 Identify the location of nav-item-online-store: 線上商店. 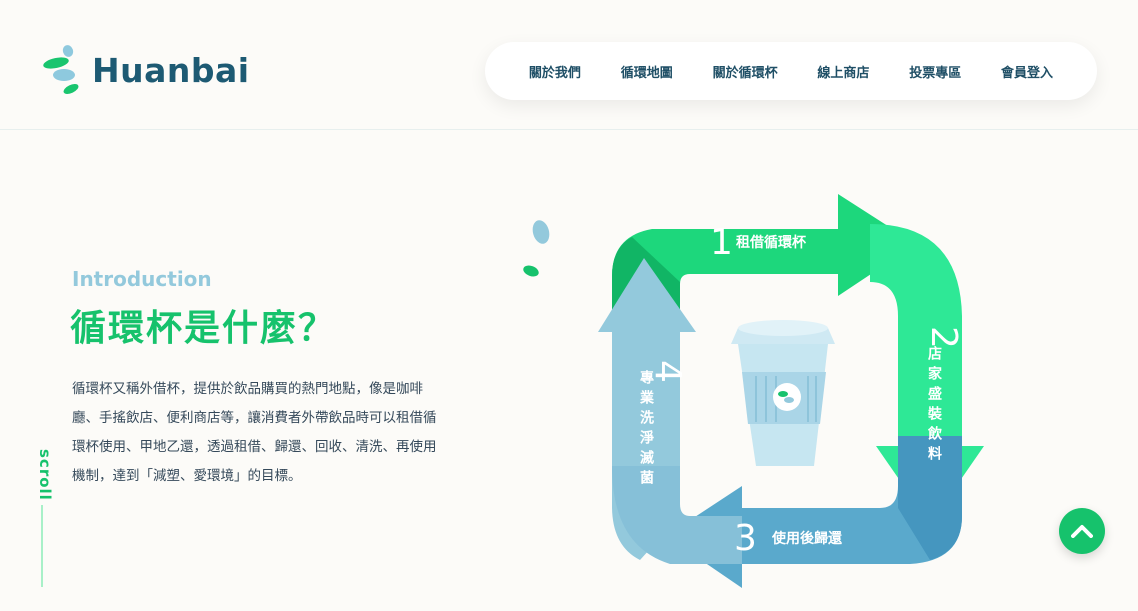
(843, 71).